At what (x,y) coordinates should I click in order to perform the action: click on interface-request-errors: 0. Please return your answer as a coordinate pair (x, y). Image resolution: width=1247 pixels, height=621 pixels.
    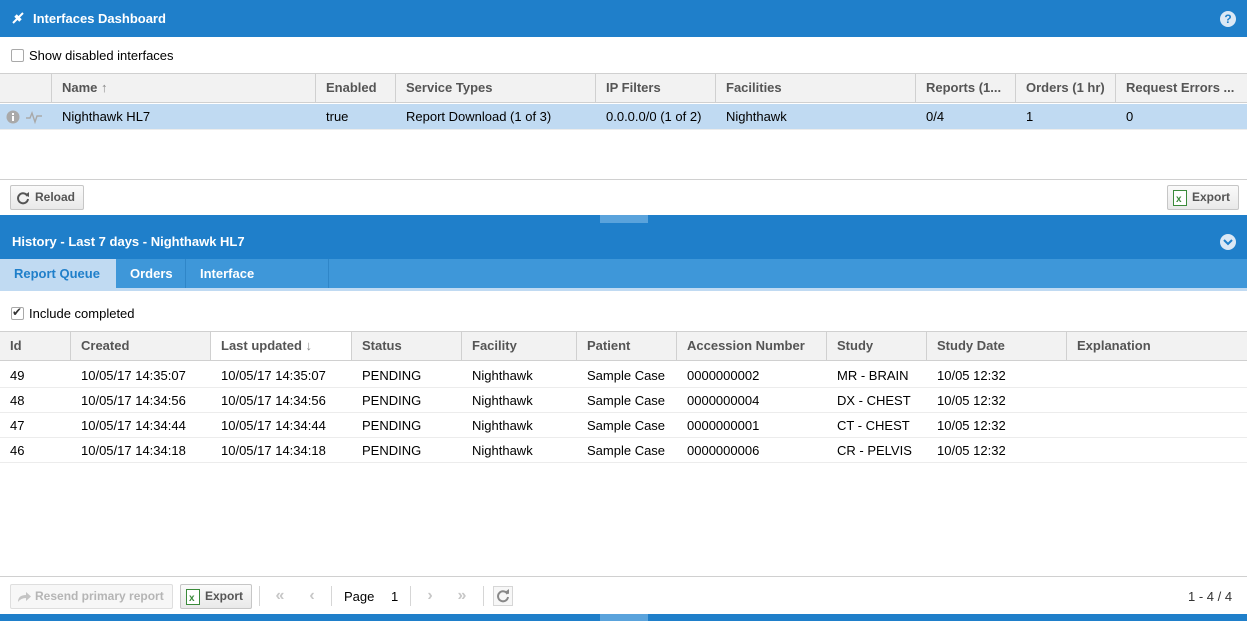
    Looking at the image, I should click on (1130, 116).